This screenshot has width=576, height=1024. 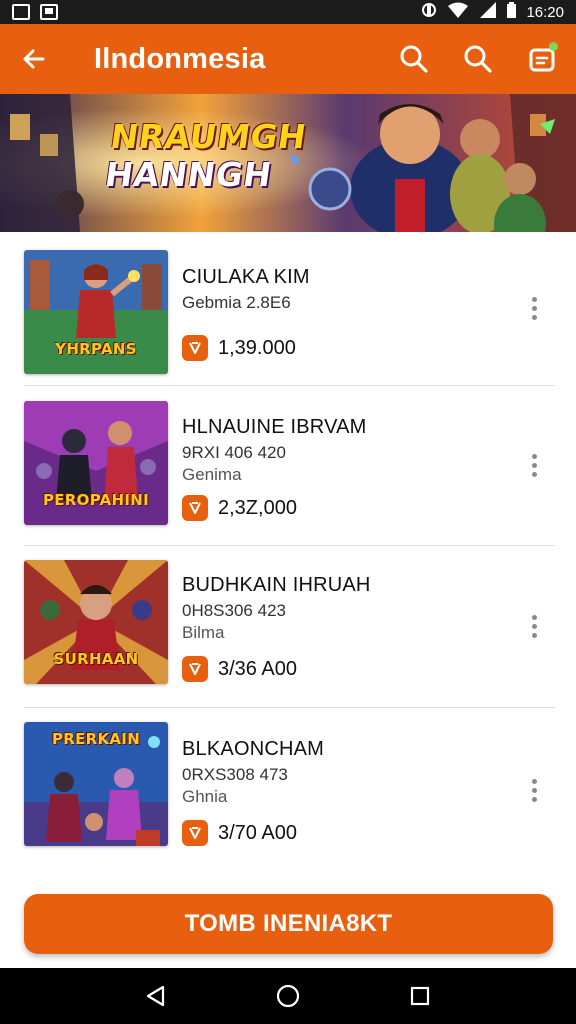 What do you see at coordinates (235, 774) in the screenshot?
I see `game-subtitle: 0RXS308 473` at bounding box center [235, 774].